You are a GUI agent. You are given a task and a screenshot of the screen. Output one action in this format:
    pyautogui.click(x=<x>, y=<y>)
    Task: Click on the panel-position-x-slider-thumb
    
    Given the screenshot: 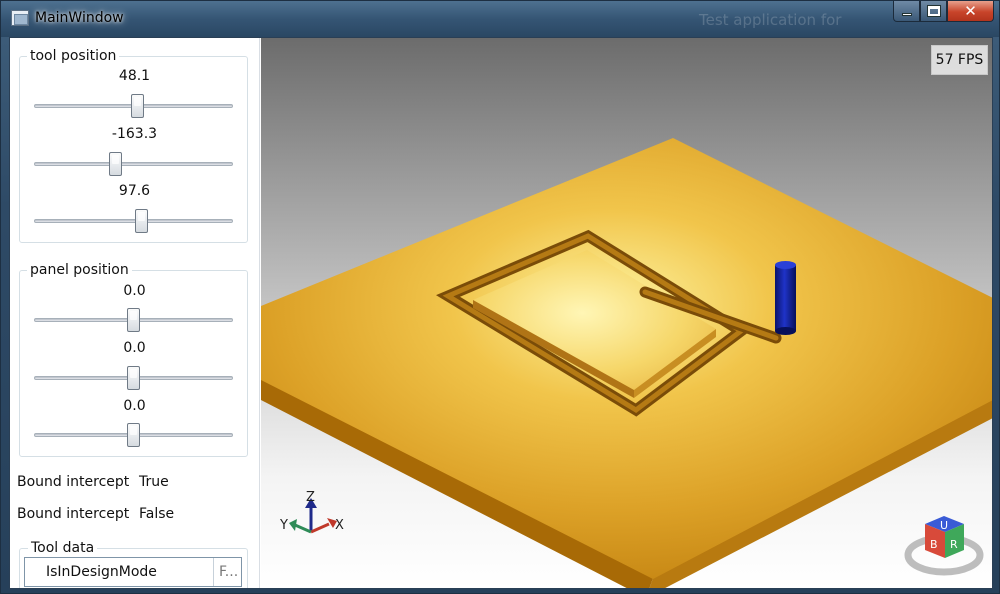 What is the action you would take?
    pyautogui.click(x=133, y=320)
    